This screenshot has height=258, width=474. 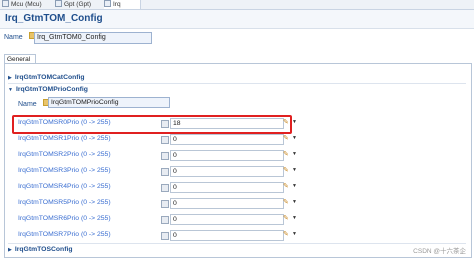 What do you see at coordinates (157, 203) in the screenshot?
I see `param-row-sr5: IrqGtmTOMSR5Prio (0 -> 255) 0 ✎ ▼` at bounding box center [157, 203].